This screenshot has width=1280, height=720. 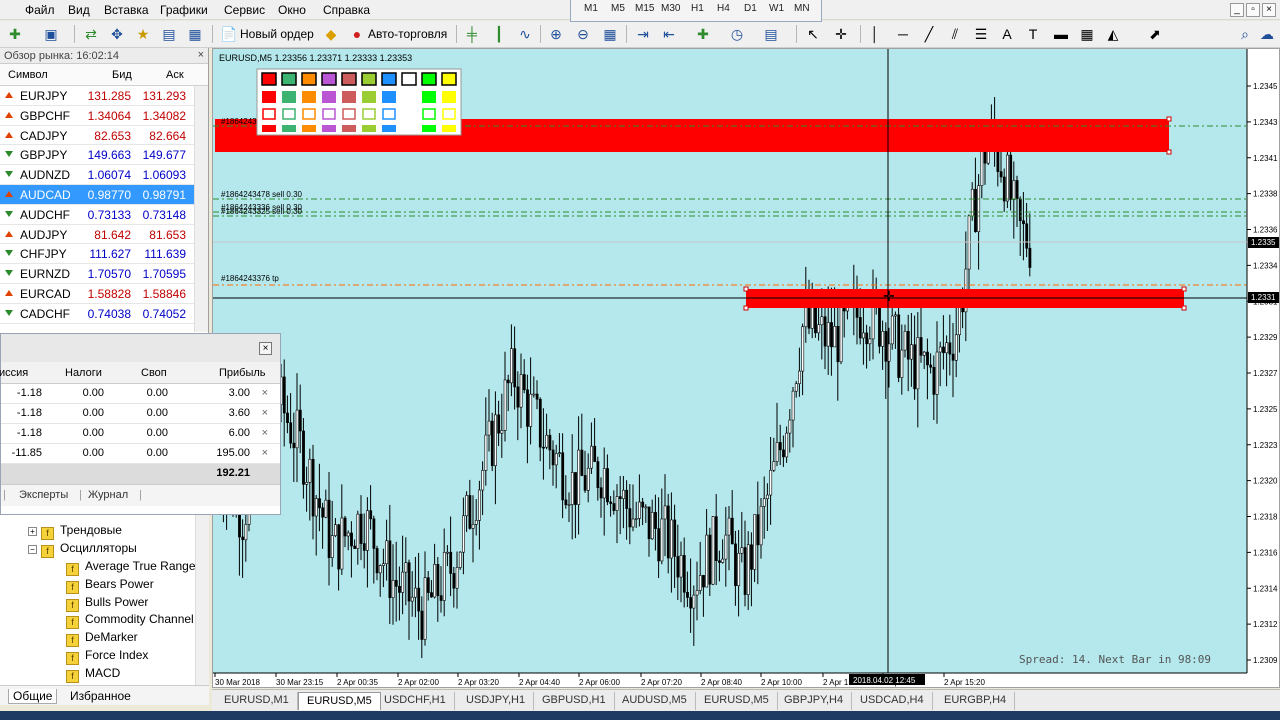 What do you see at coordinates (1033, 34) in the screenshot?
I see `text-label-icon: T` at bounding box center [1033, 34].